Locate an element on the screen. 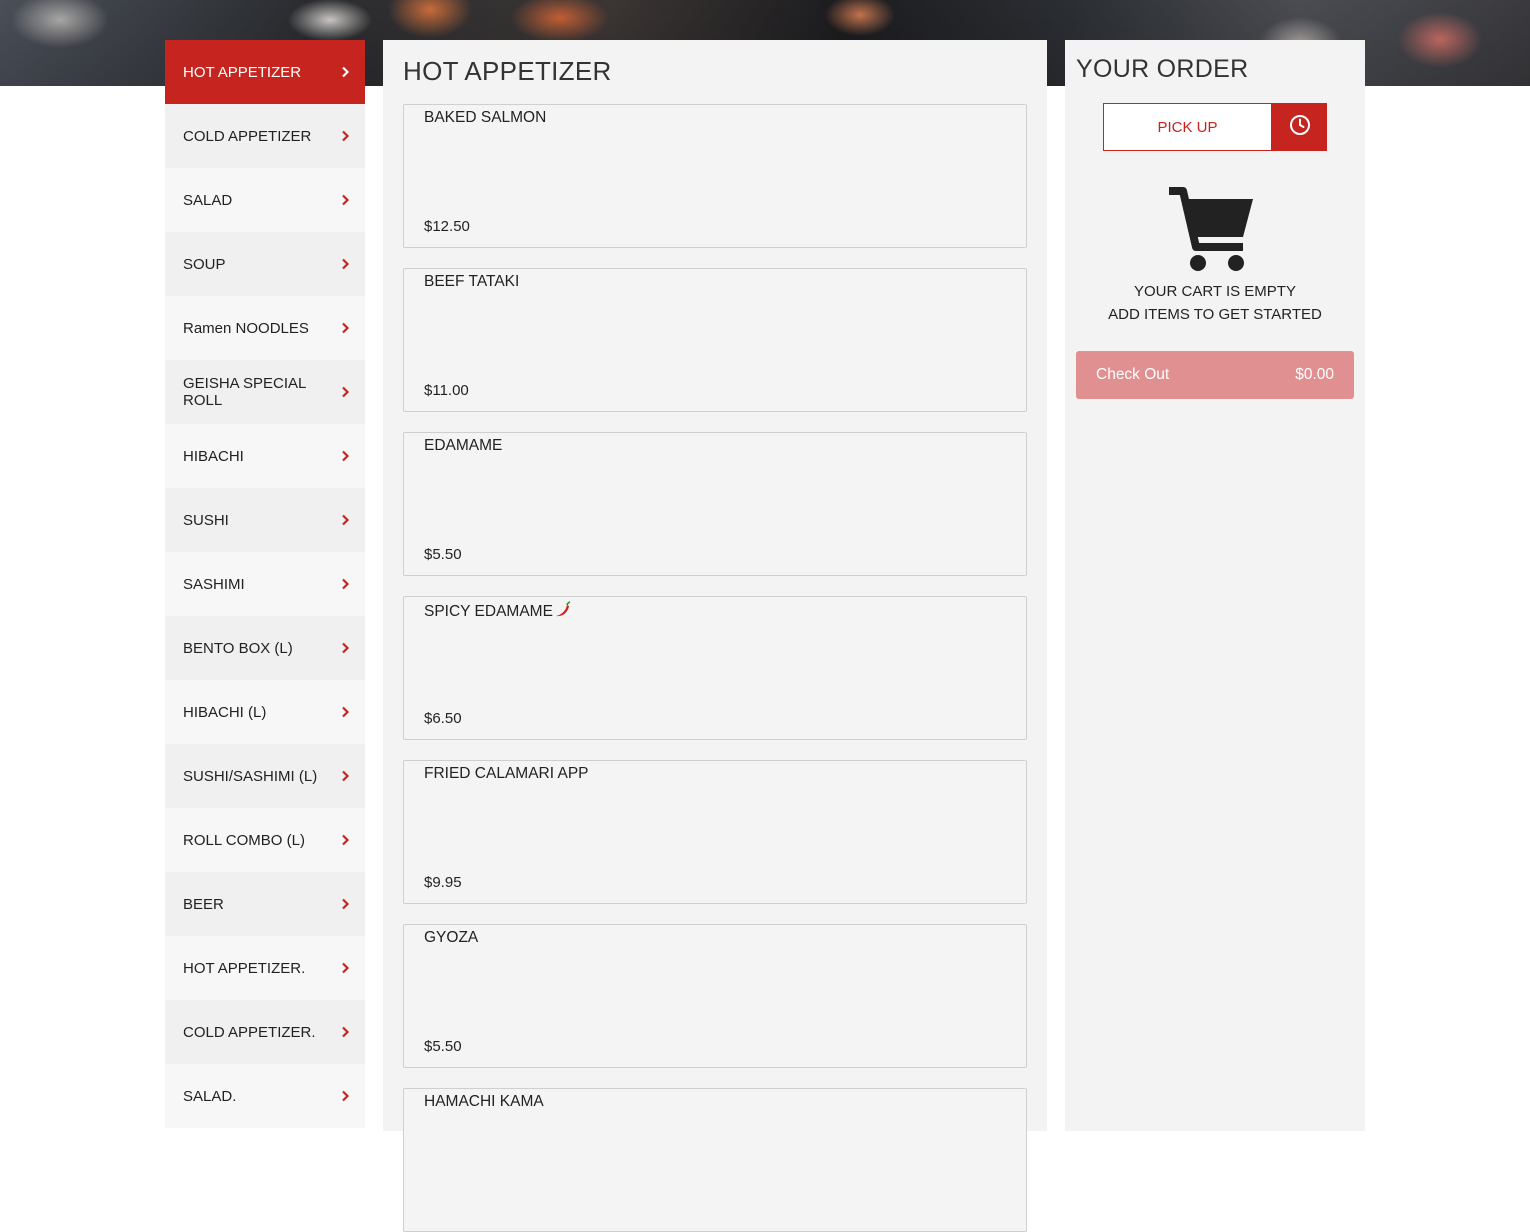 Image resolution: width=1530 pixels, height=1232 pixels. menu-item-name: BAKED SALMON is located at coordinates (485, 117).